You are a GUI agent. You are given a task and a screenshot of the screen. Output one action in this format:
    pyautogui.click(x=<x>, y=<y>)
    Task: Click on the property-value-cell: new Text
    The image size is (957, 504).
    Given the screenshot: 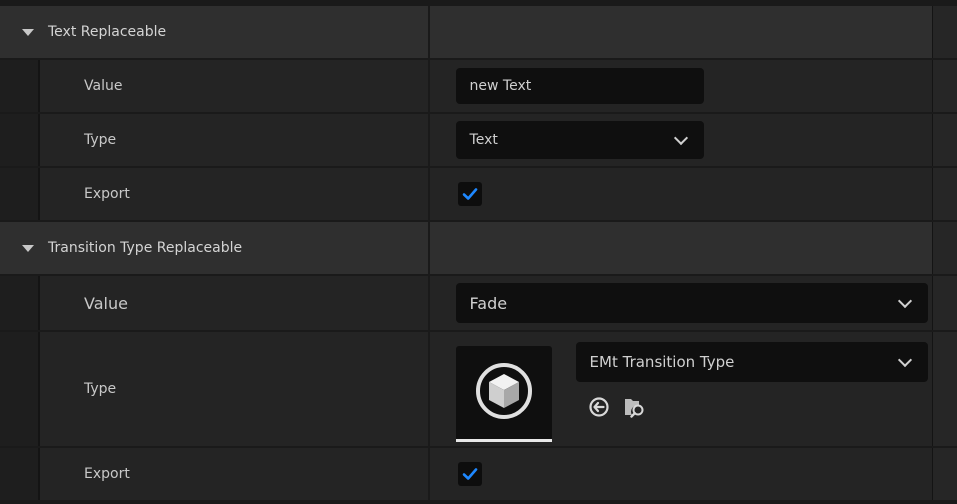 What is the action you would take?
    pyautogui.click(x=681, y=86)
    